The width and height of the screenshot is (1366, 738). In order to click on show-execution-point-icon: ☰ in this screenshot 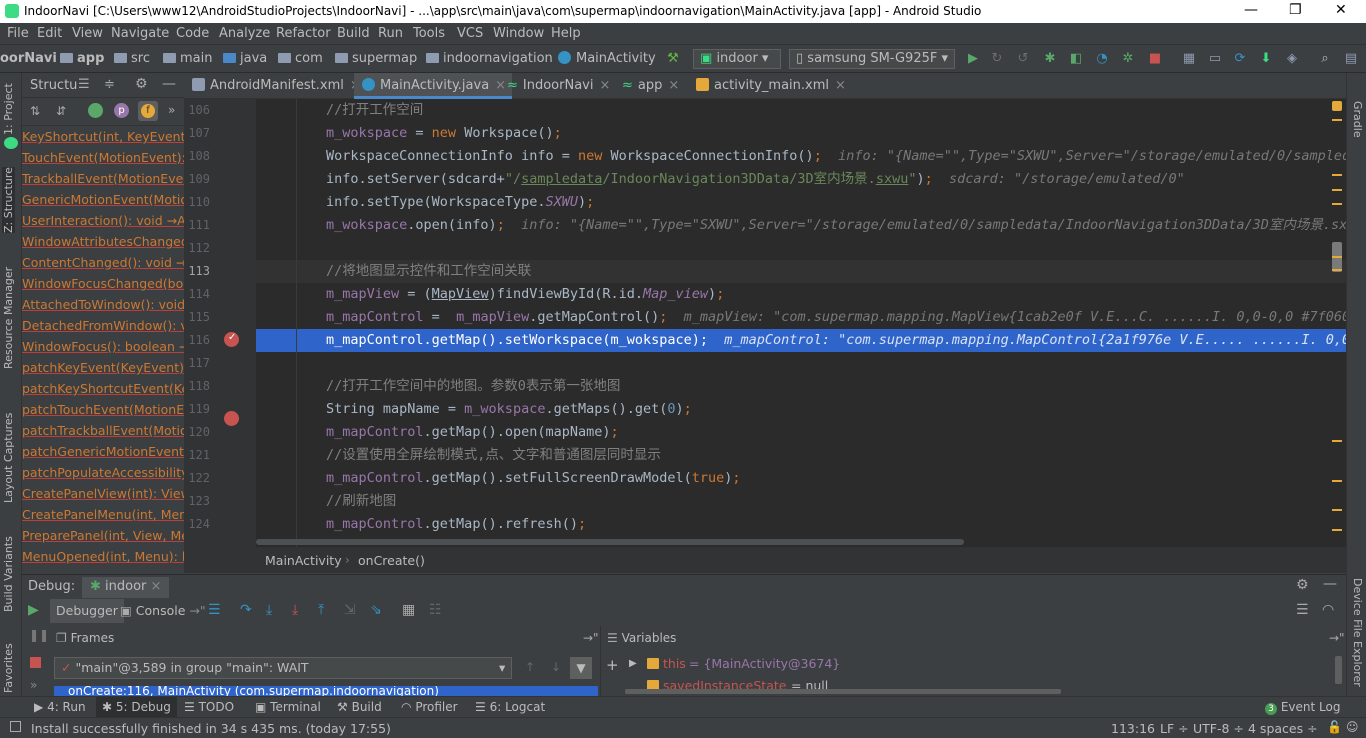, I will do `click(214, 610)`.